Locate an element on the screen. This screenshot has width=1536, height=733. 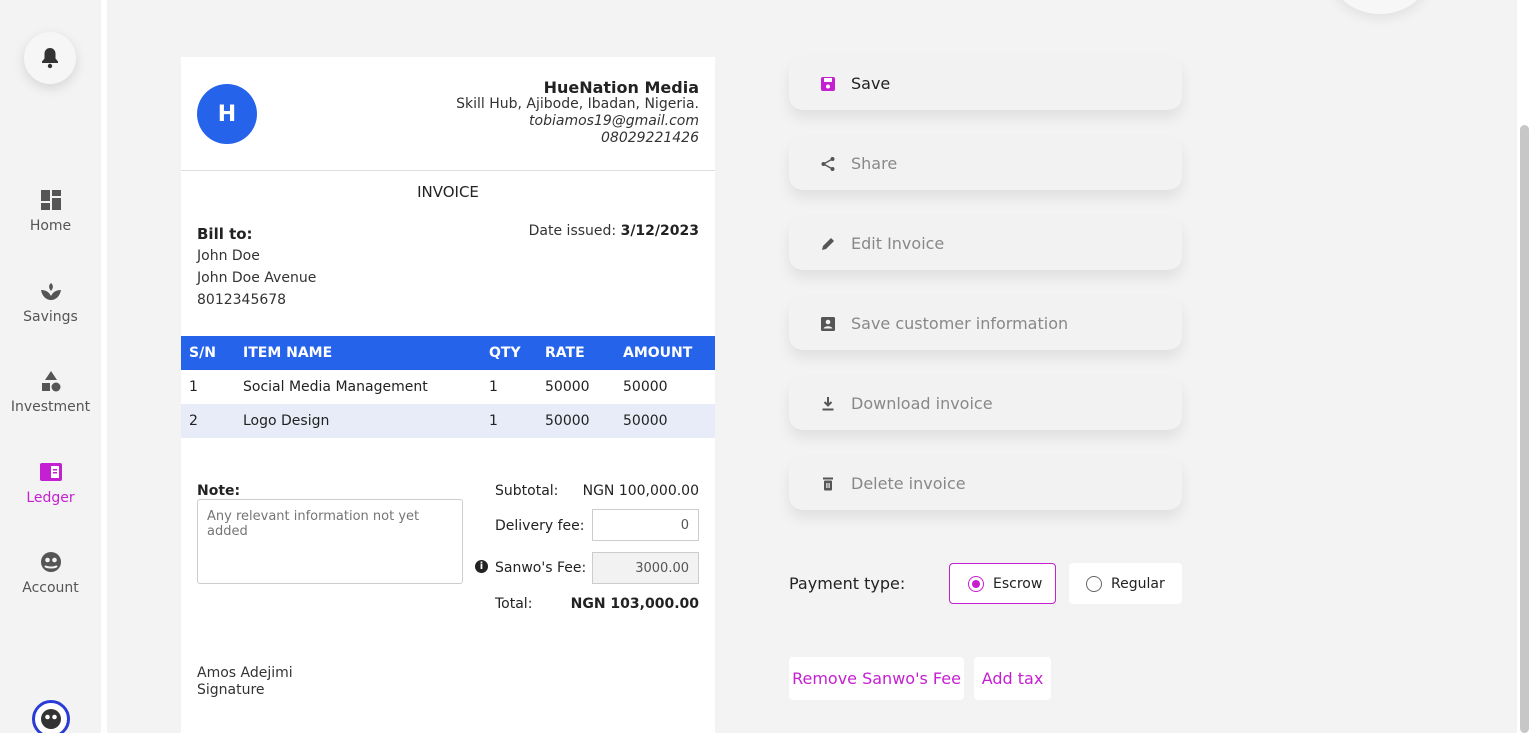
sidebar-item-account: Account is located at coordinates (50, 573).